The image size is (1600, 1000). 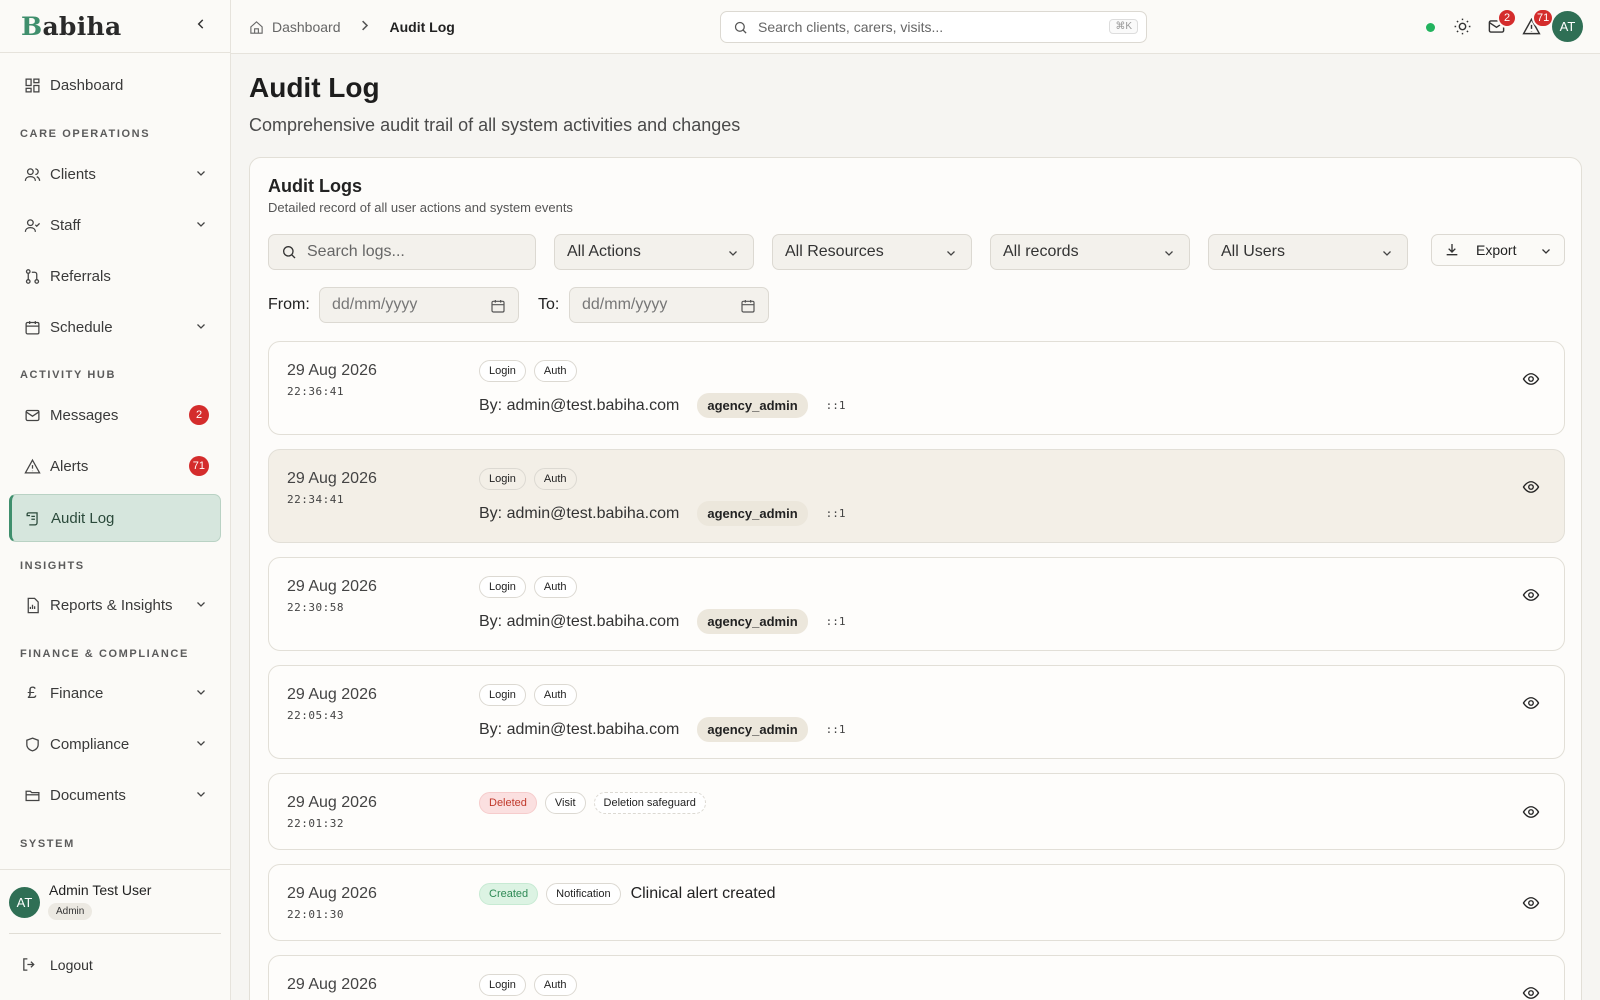 I want to click on select-value: All Resources, so click(x=834, y=251).